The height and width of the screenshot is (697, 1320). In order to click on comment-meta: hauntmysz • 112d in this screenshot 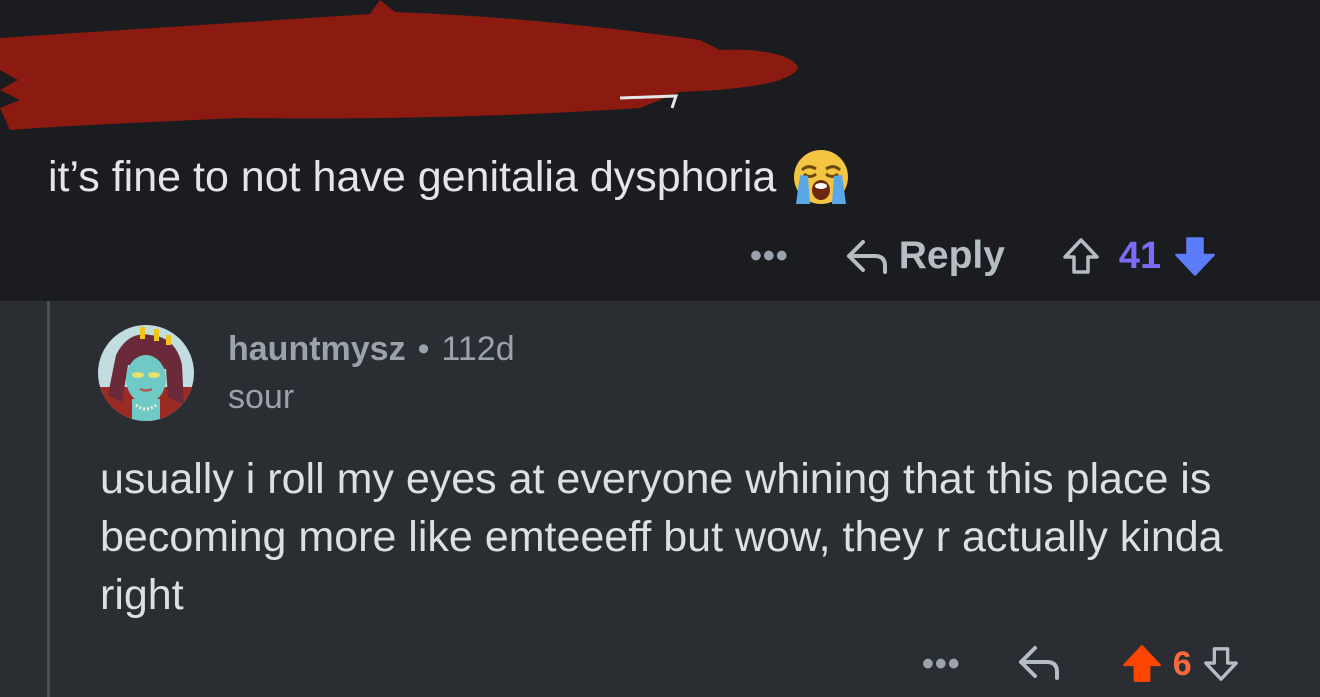, I will do `click(371, 349)`.